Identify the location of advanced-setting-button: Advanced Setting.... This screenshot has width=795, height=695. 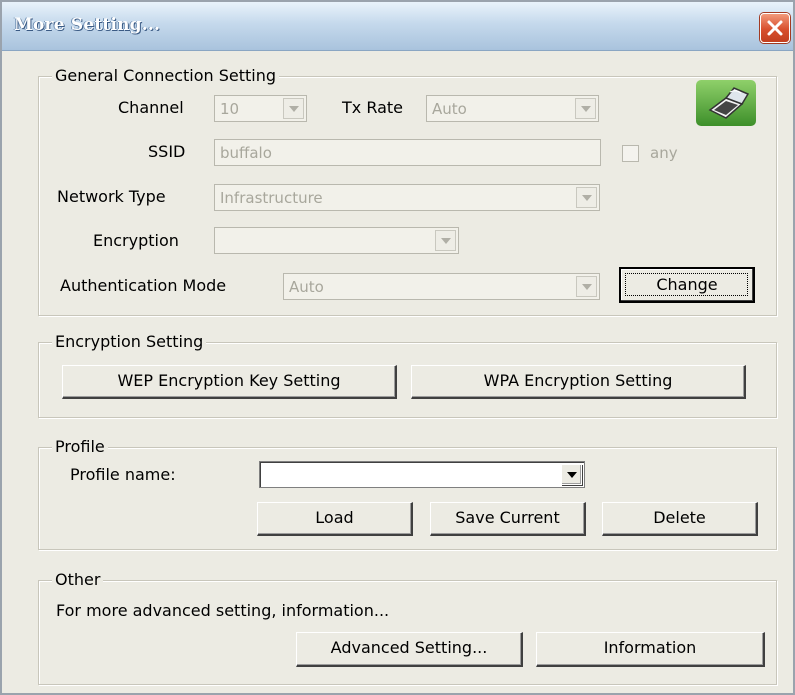
(409, 649).